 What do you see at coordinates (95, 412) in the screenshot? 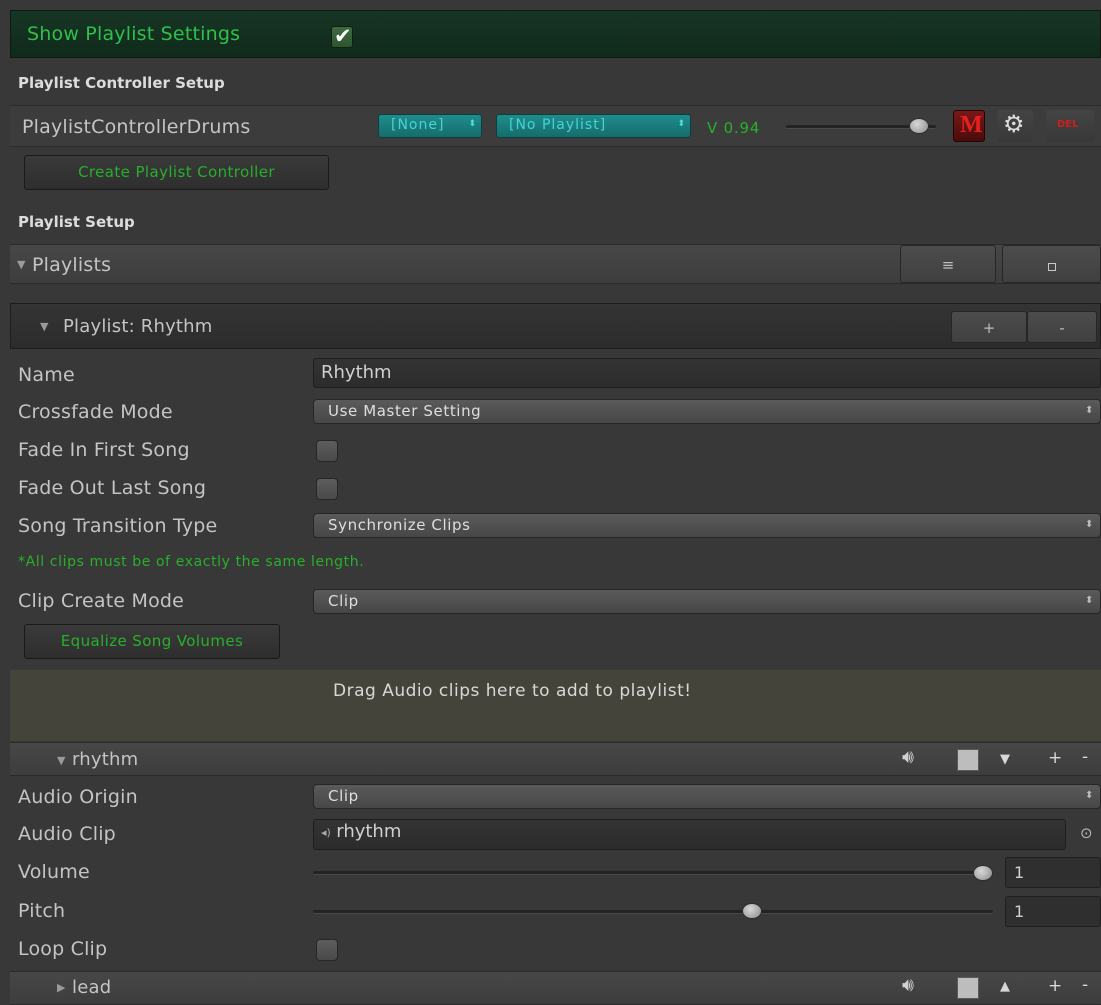
I see `crossfade-label: Crossfade Mode` at bounding box center [95, 412].